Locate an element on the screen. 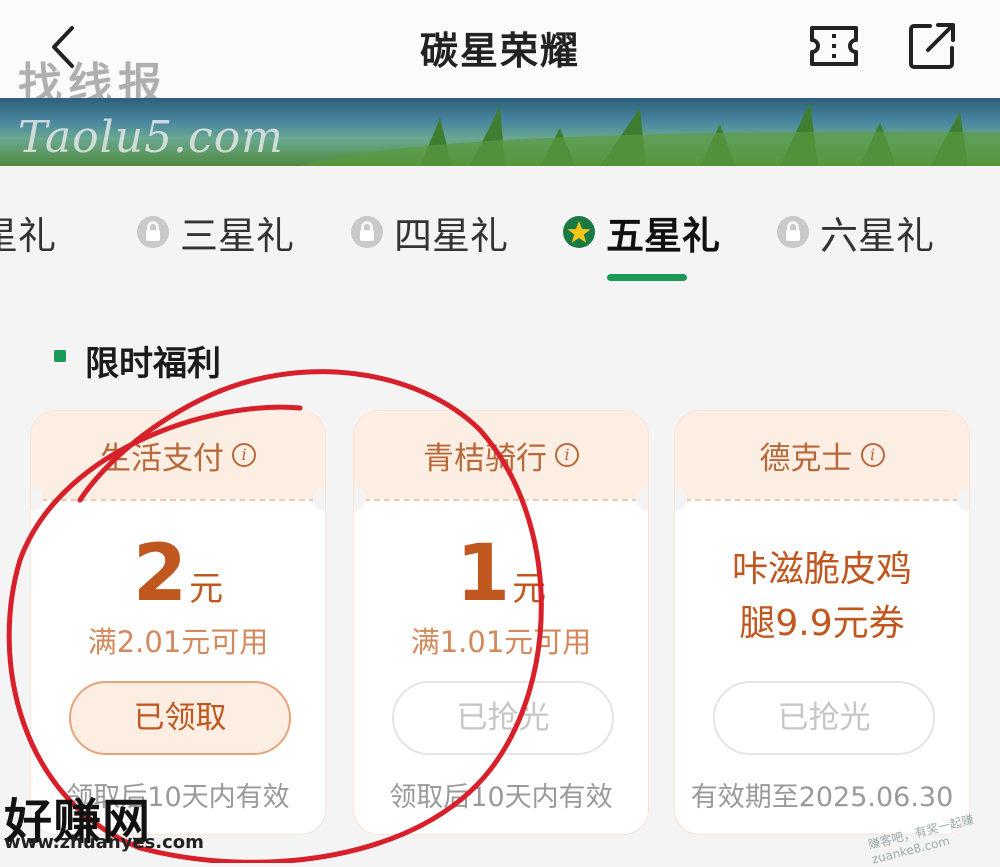  description-line: 腿9.9元券 is located at coordinates (822, 623).